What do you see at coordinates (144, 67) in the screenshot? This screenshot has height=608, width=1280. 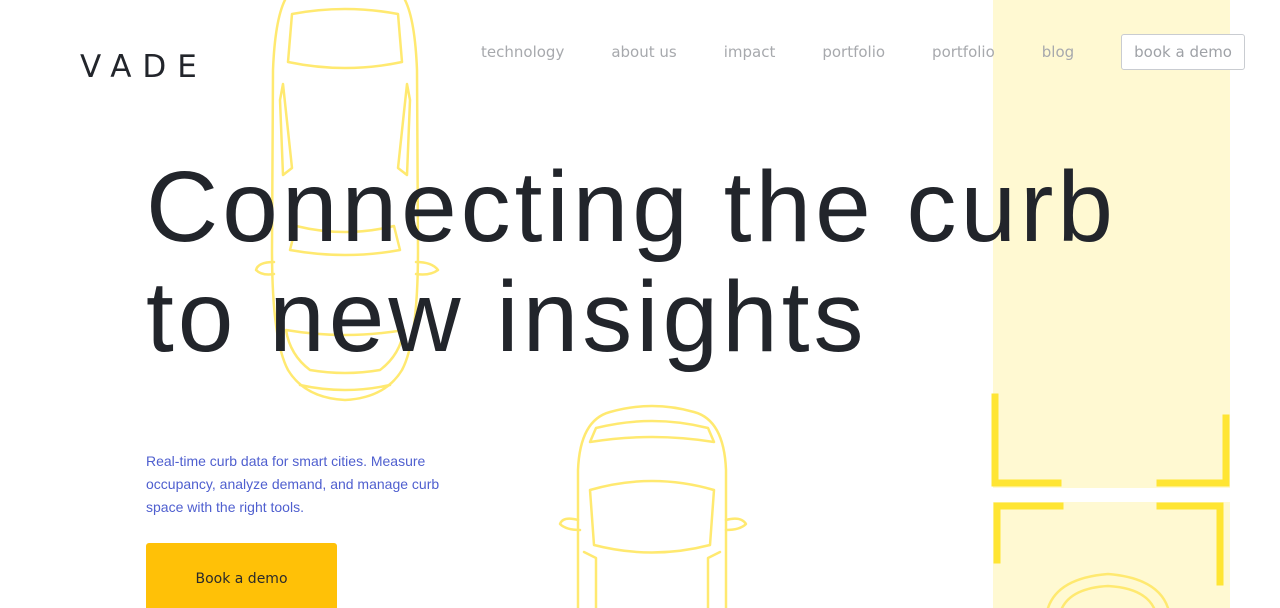 I see `logo: VADE` at bounding box center [144, 67].